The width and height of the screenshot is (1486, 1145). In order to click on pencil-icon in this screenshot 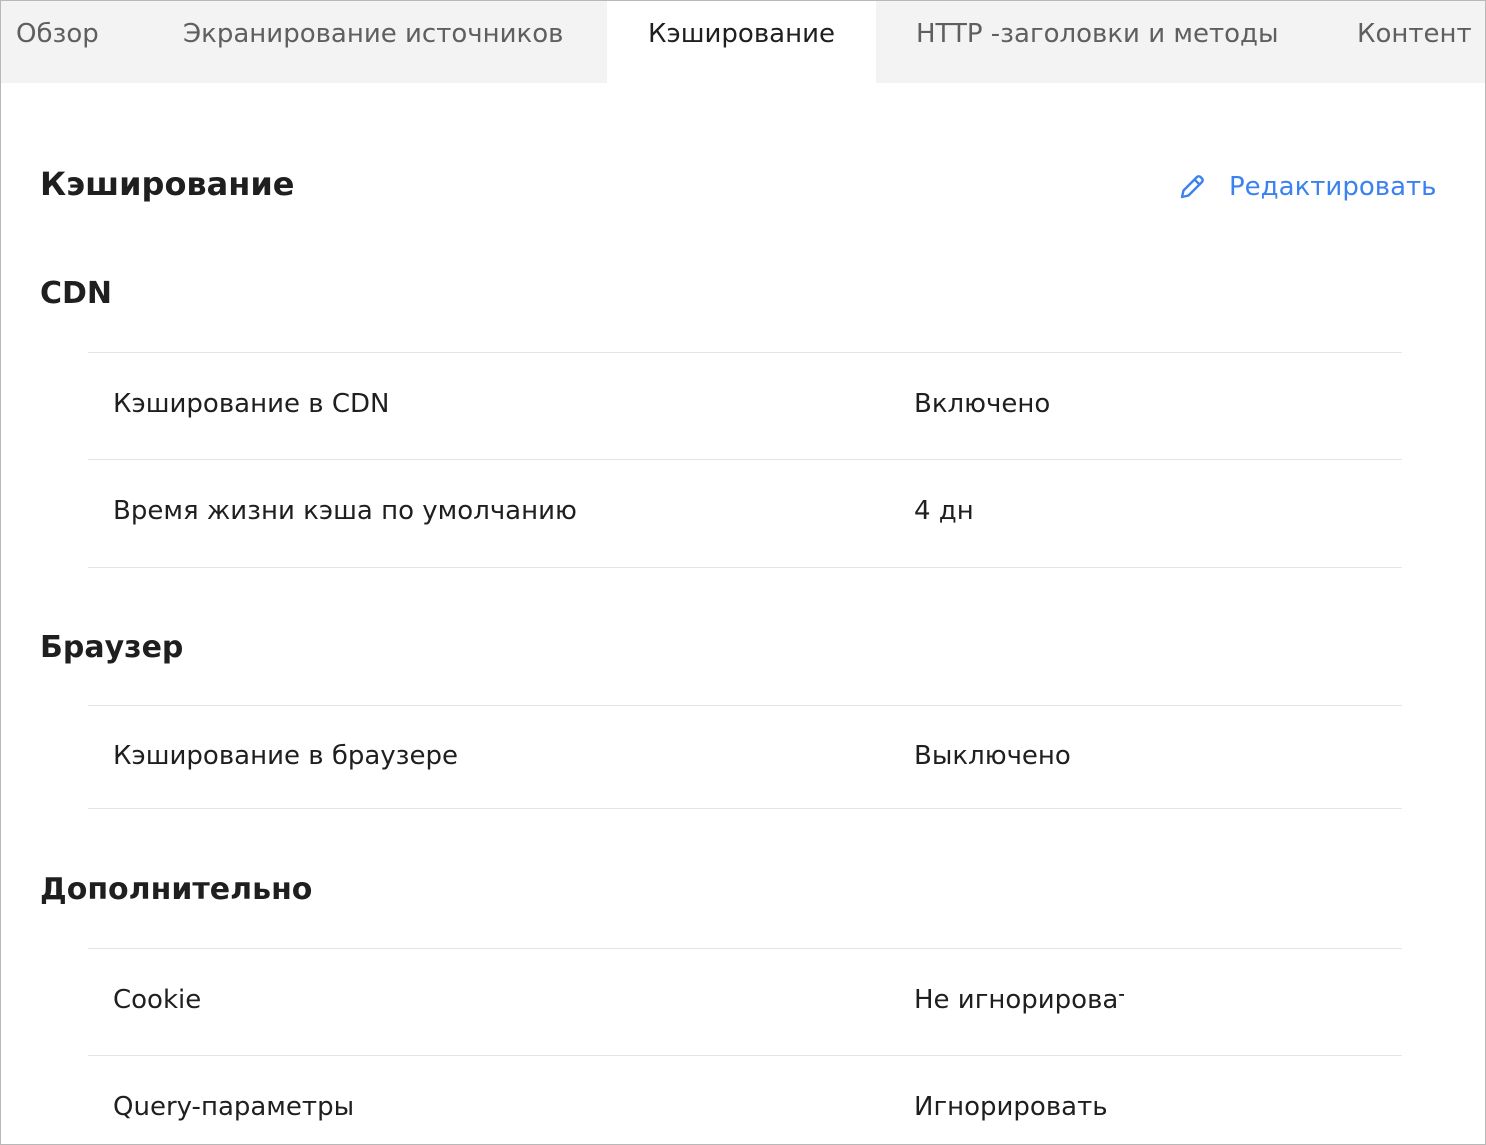, I will do `click(1192, 187)`.